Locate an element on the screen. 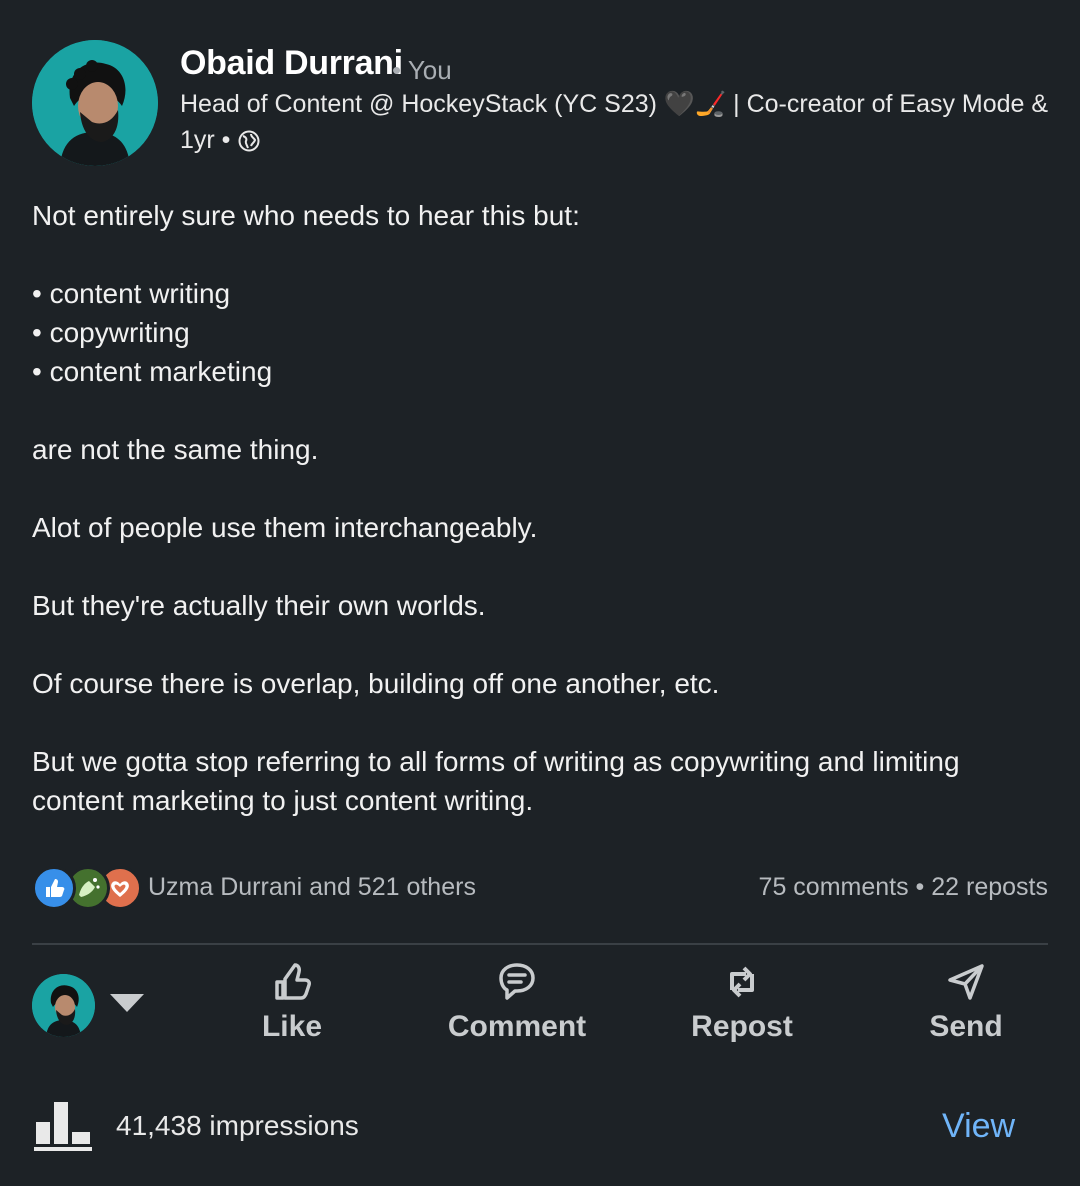  send-icon is located at coordinates (966, 982).